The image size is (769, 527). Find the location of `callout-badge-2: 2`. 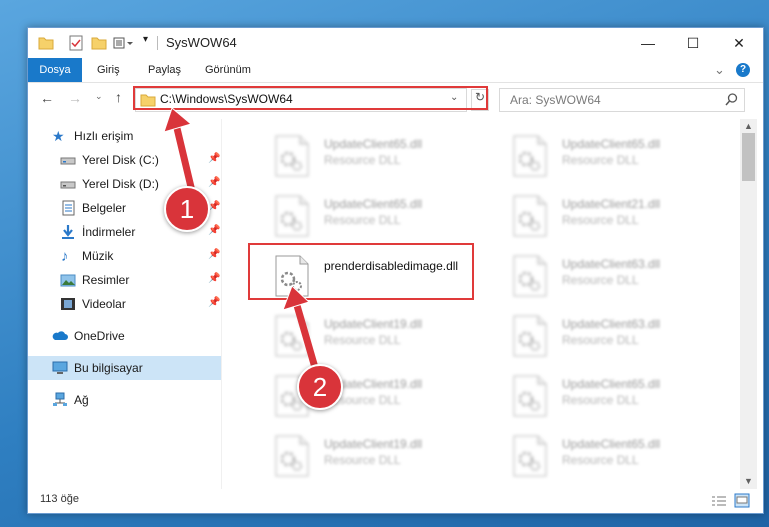

callout-badge-2: 2 is located at coordinates (320, 387).